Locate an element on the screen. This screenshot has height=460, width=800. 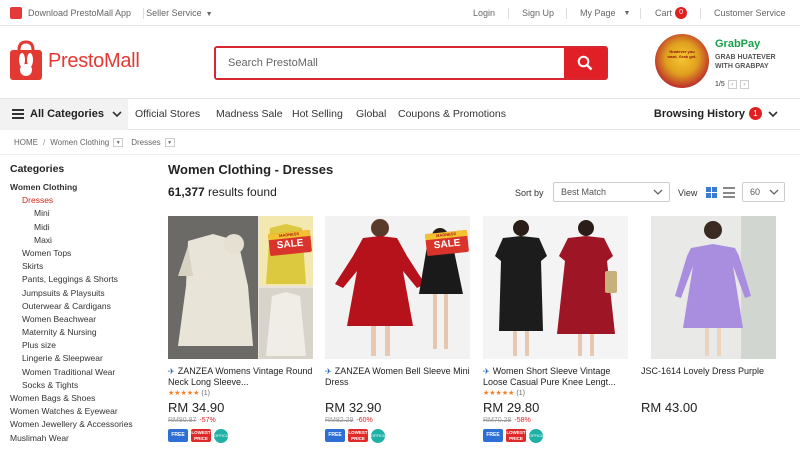
sidebar-item-women-tops: Women Tops is located at coordinates (82, 253).